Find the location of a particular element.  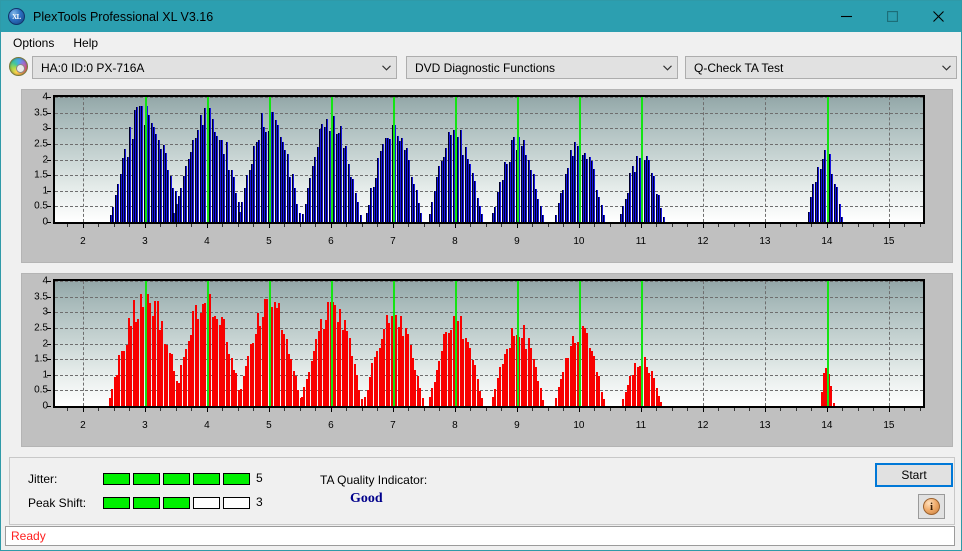

x-axis-tick-label: 12 is located at coordinates (703, 241).